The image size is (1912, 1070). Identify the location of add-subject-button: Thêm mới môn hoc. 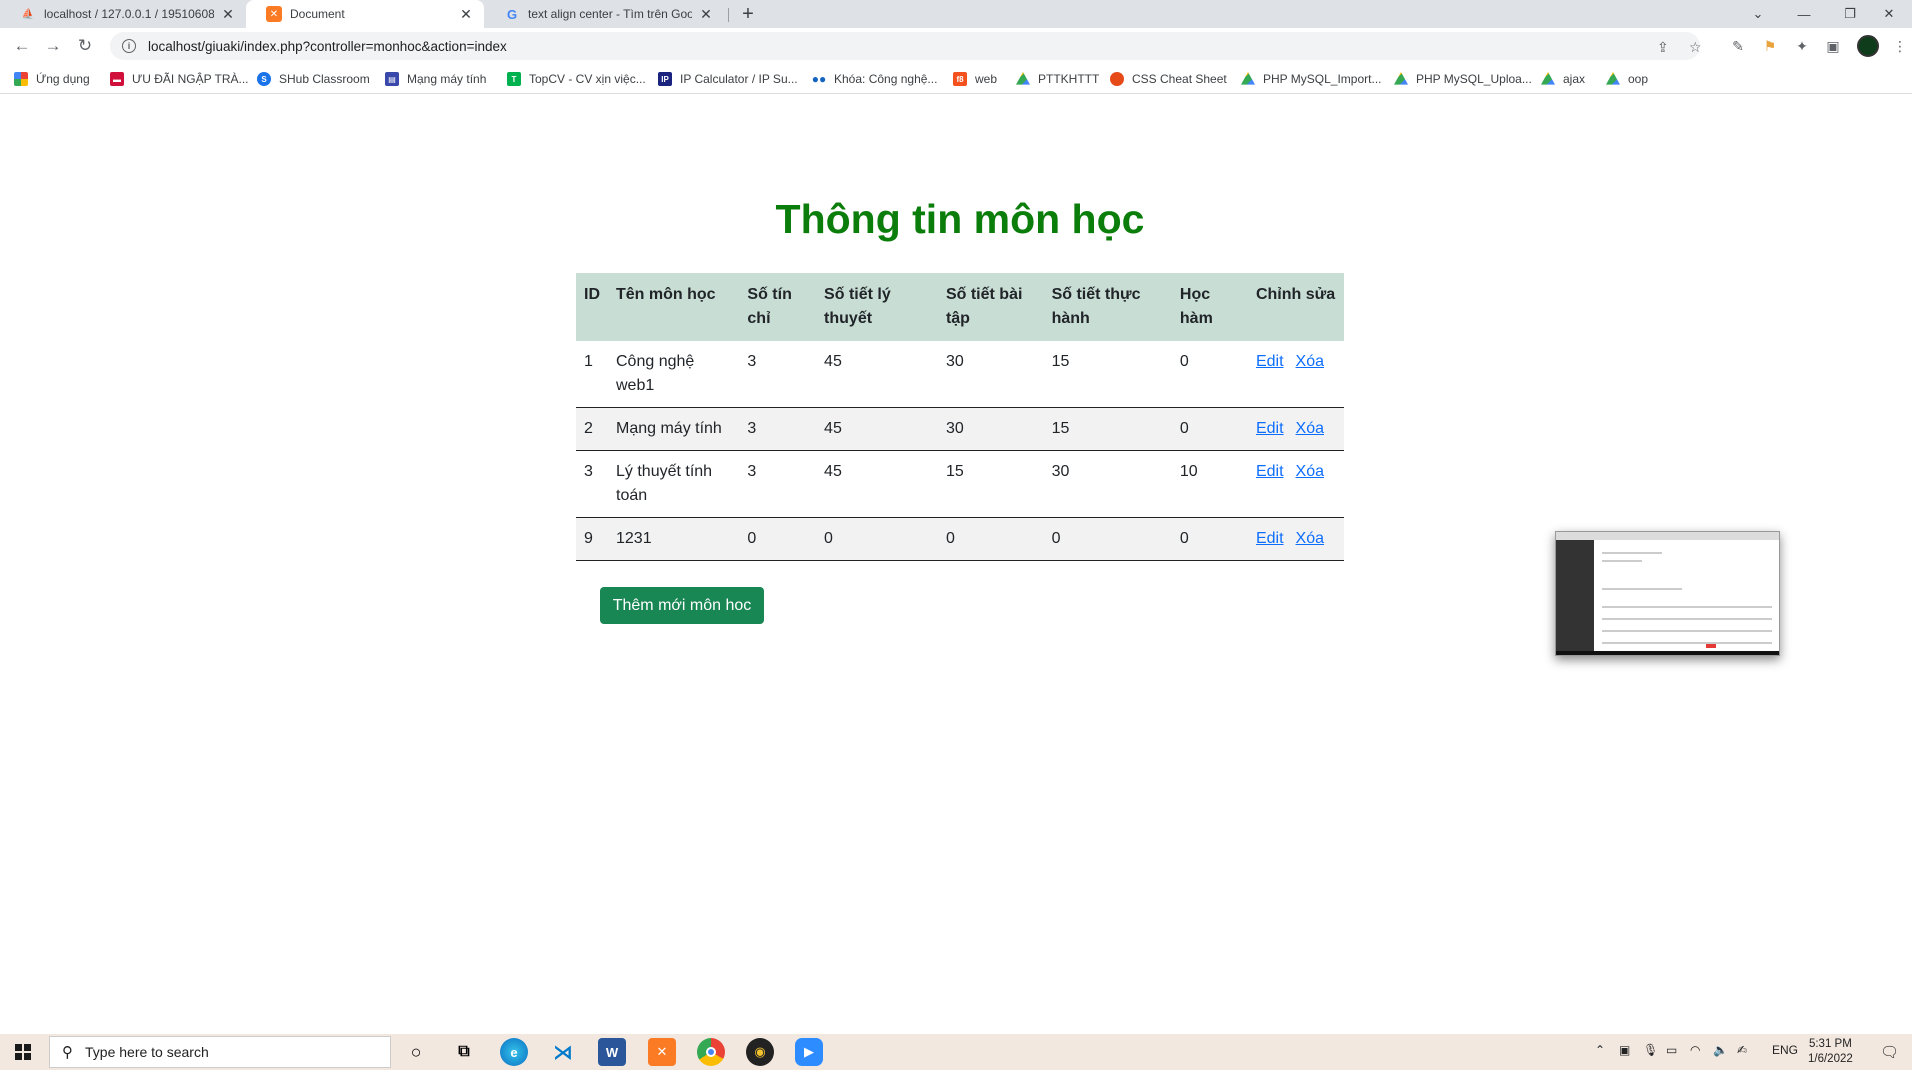
(682, 605).